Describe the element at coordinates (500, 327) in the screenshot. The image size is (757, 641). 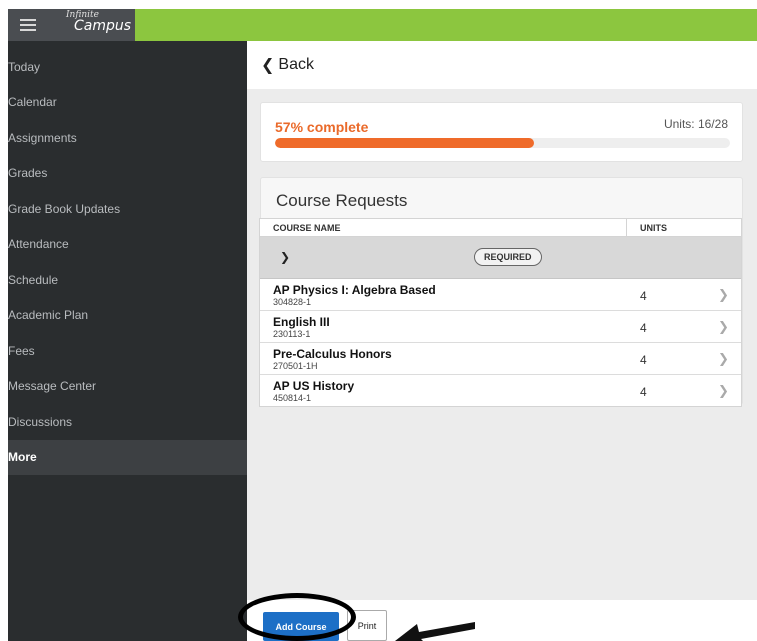
I see `table-row: English III 230113-1 4 ❯` at that location.